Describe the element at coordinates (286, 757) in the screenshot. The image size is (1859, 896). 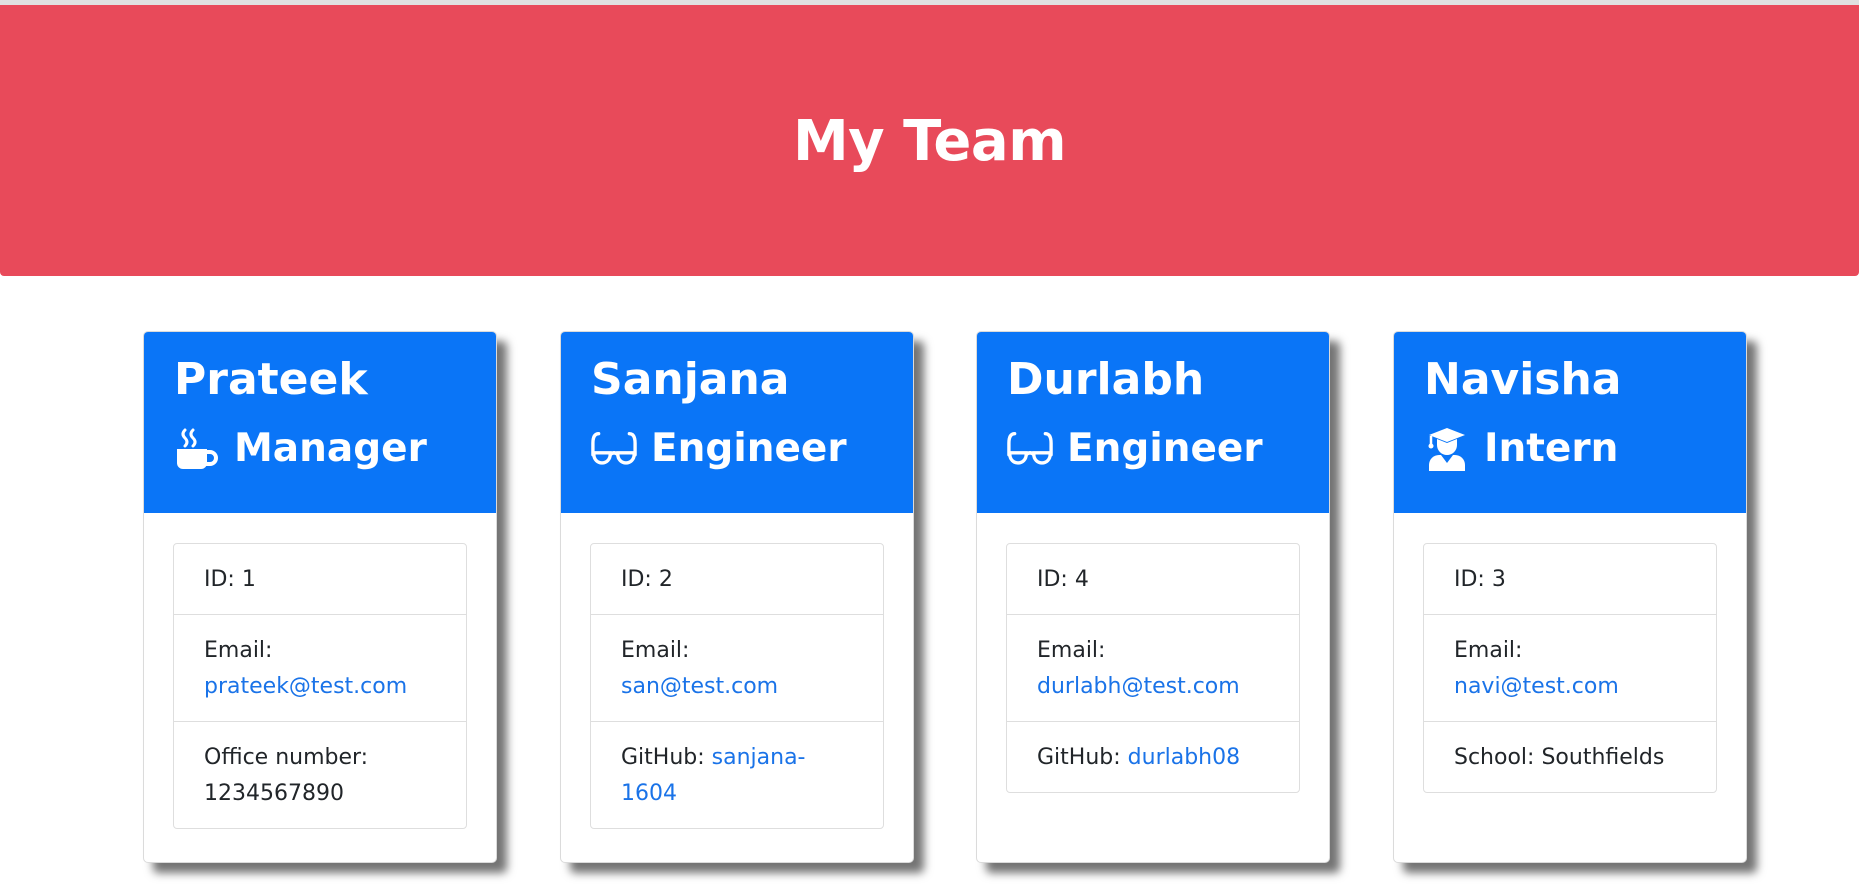
I see `office-number-label: Office number:` at that location.